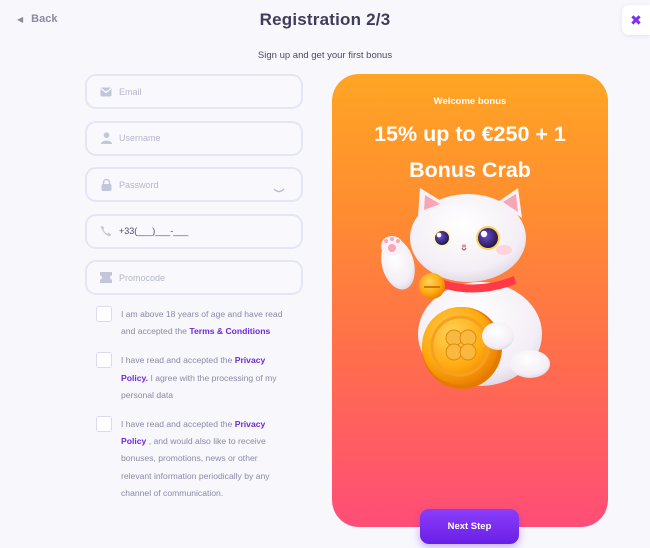 This screenshot has width=650, height=548. I want to click on page-subtitle: Sign up and get your first bonus, so click(325, 55).